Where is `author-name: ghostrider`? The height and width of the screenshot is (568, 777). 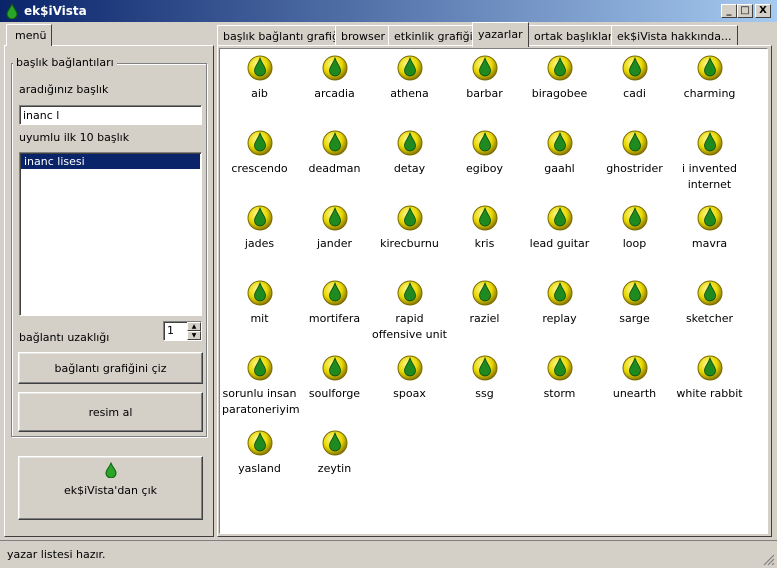
author-name: ghostrider is located at coordinates (634, 168).